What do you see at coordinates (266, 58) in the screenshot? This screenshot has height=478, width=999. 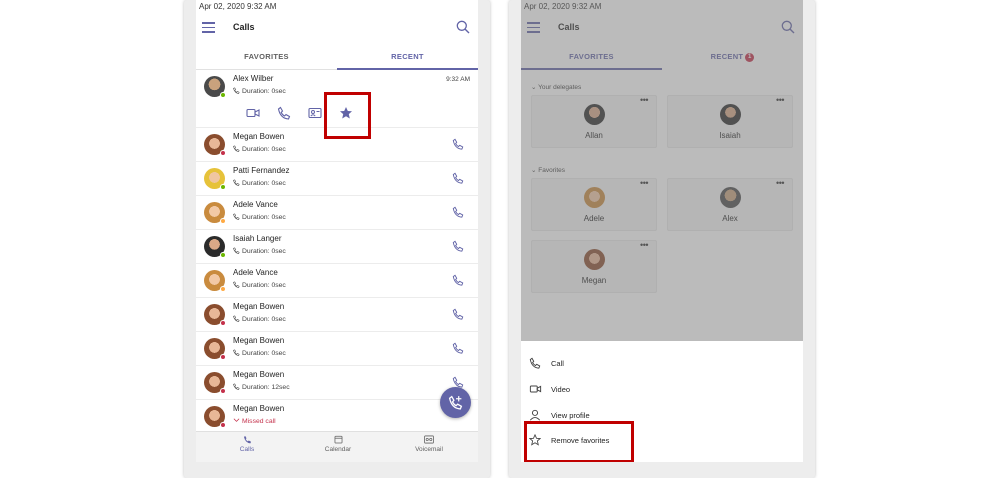 I see `tab-favorites: FAVORITES` at bounding box center [266, 58].